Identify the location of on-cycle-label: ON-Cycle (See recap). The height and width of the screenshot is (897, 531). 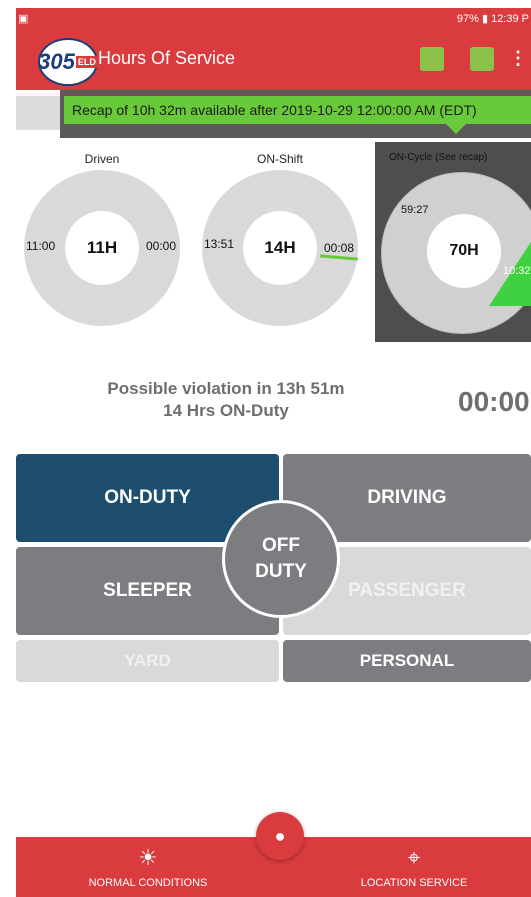
(438, 157).